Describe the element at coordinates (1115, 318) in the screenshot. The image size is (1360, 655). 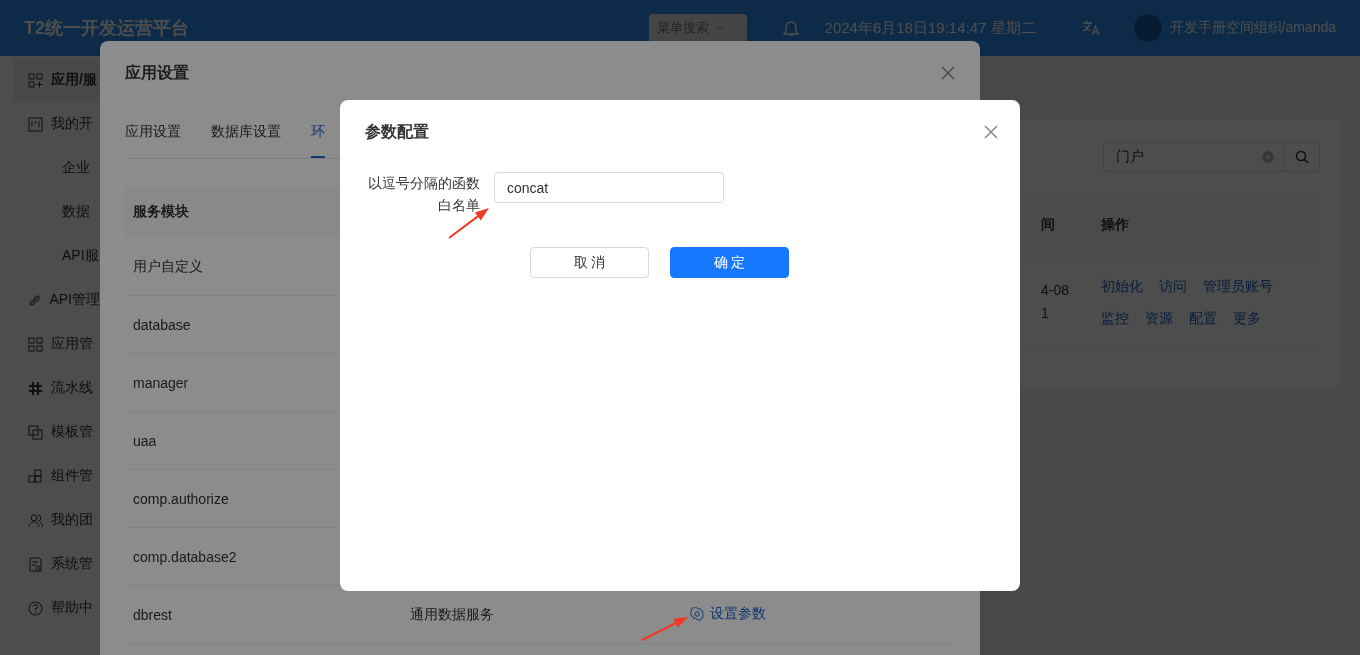
I see `action-link: 监控` at that location.